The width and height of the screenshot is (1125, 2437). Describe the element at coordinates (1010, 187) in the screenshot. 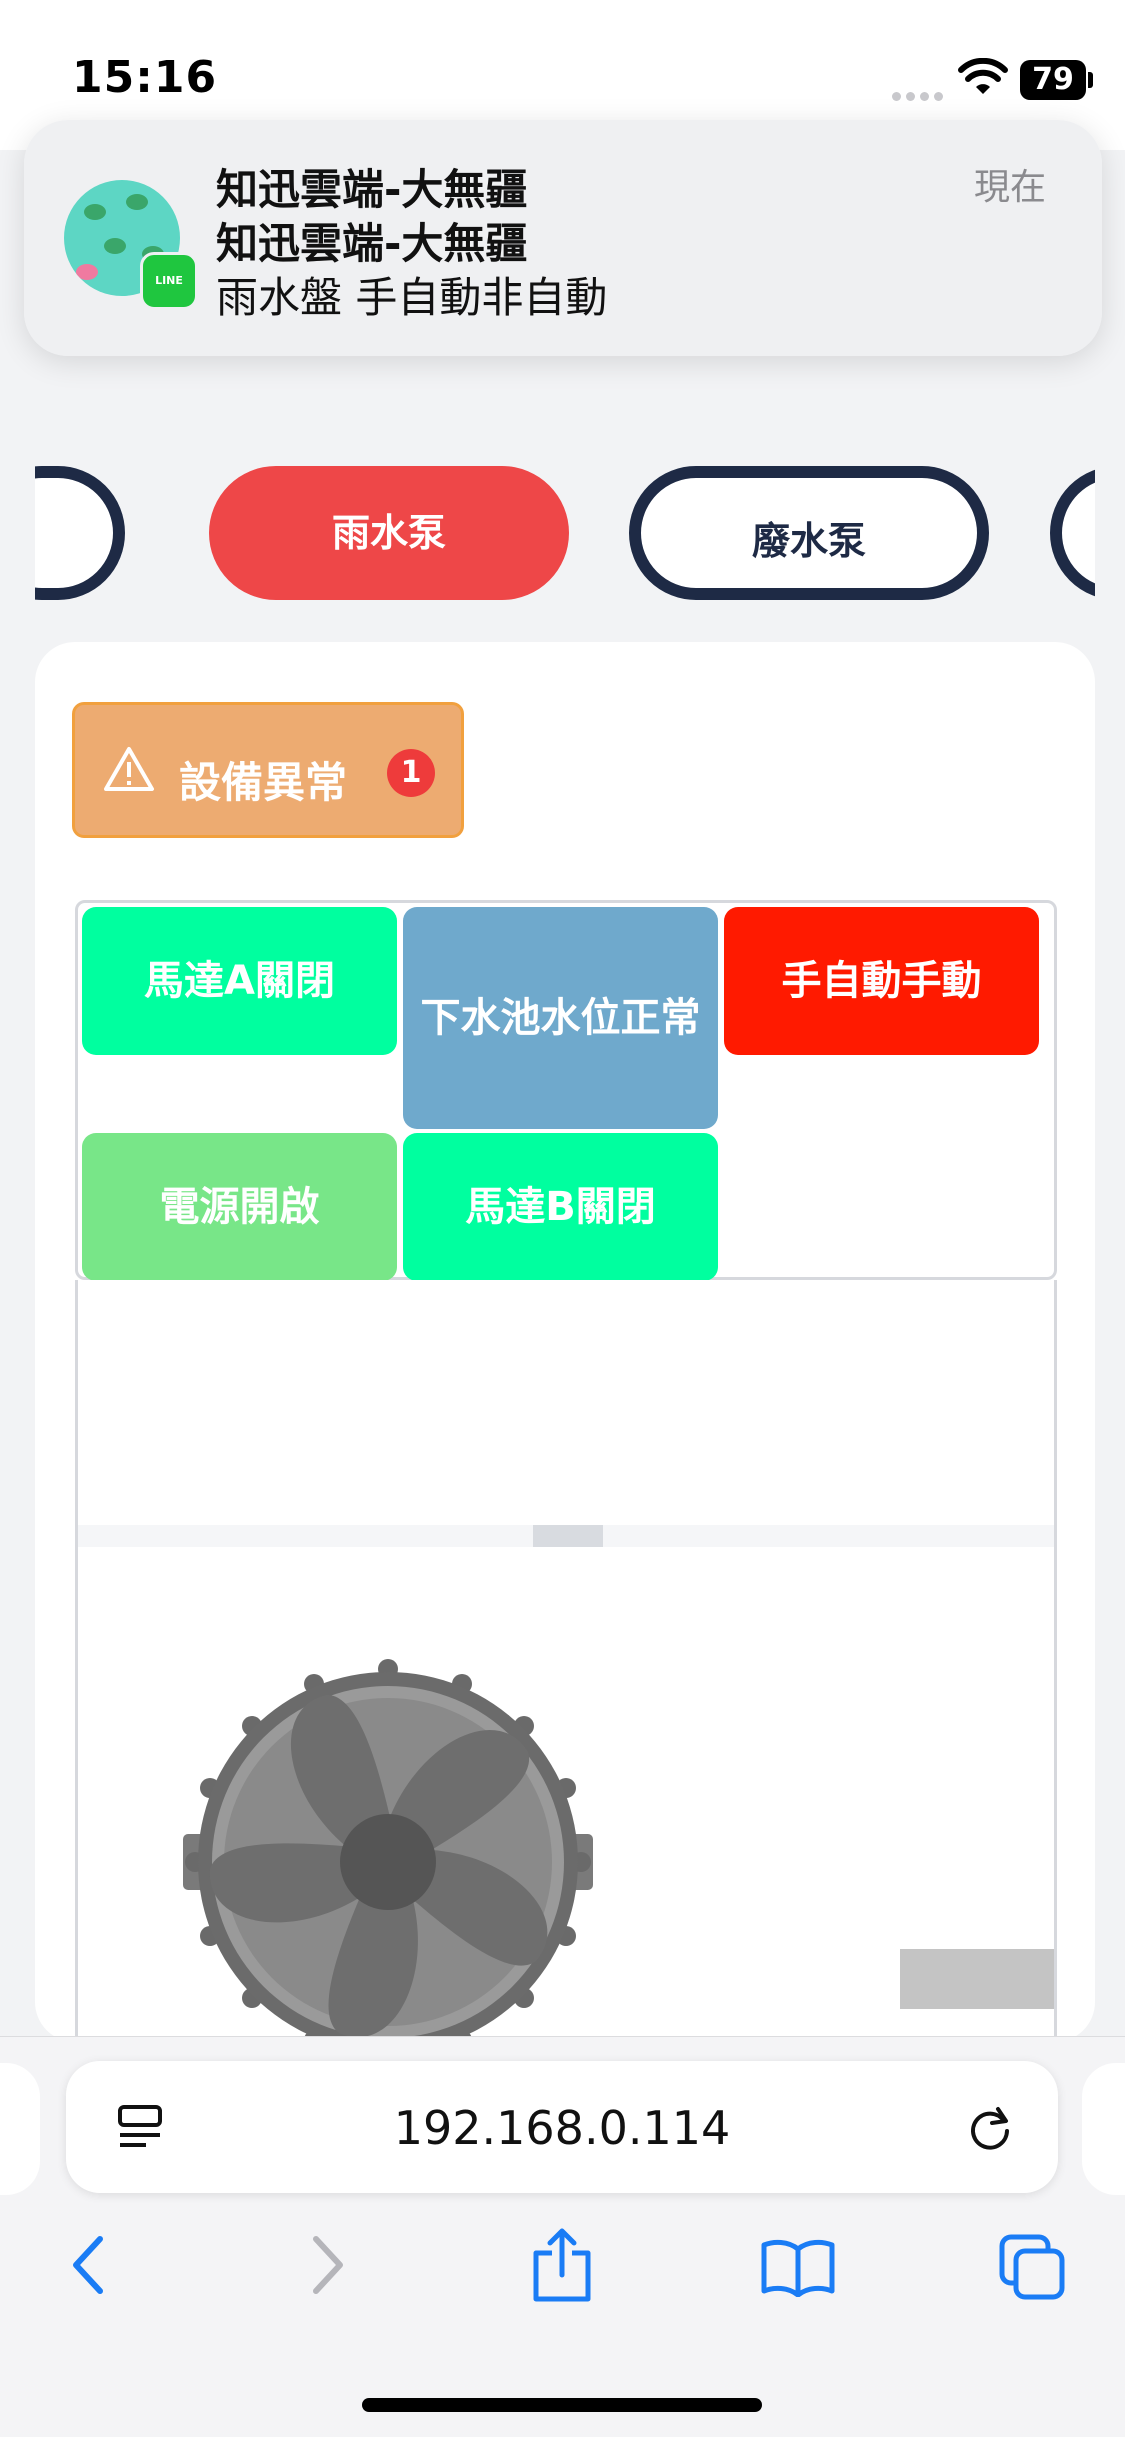

I see `notification-time: 現在` at that location.